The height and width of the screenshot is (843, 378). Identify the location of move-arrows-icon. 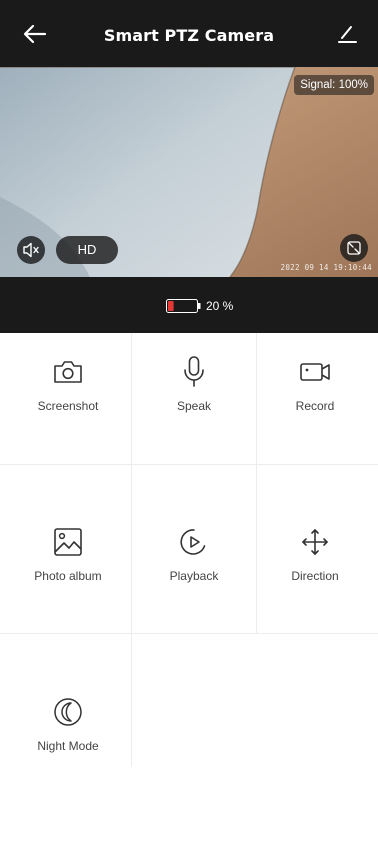
(315, 542).